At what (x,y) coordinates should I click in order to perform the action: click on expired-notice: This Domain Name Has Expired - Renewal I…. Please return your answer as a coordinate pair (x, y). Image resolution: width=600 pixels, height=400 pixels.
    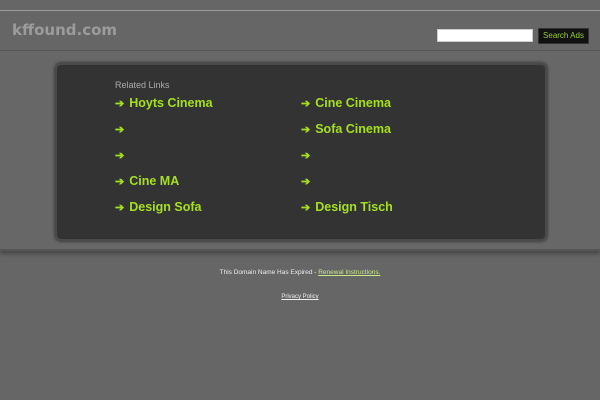
    Looking at the image, I should click on (300, 272).